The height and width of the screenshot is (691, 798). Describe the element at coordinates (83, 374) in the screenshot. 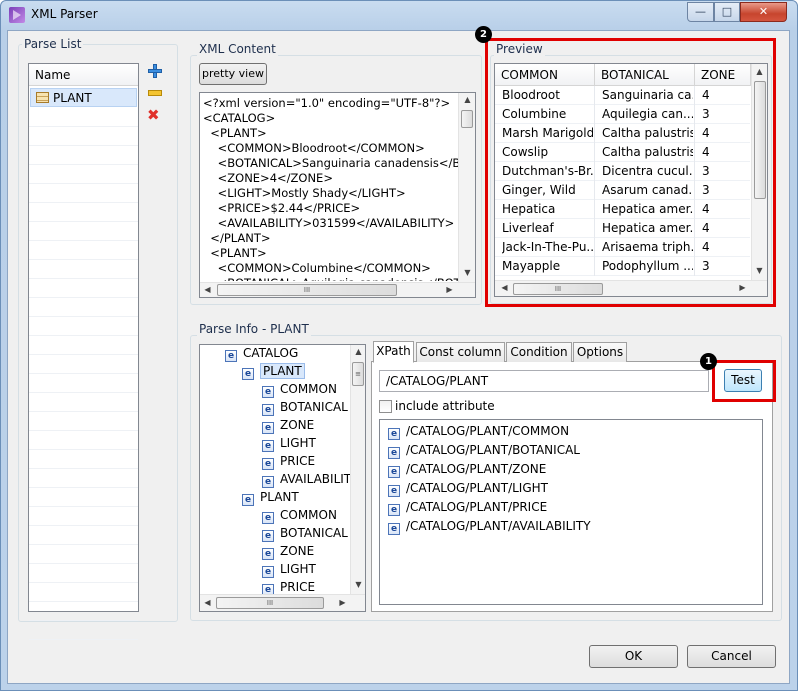

I see `empty-rows` at that location.